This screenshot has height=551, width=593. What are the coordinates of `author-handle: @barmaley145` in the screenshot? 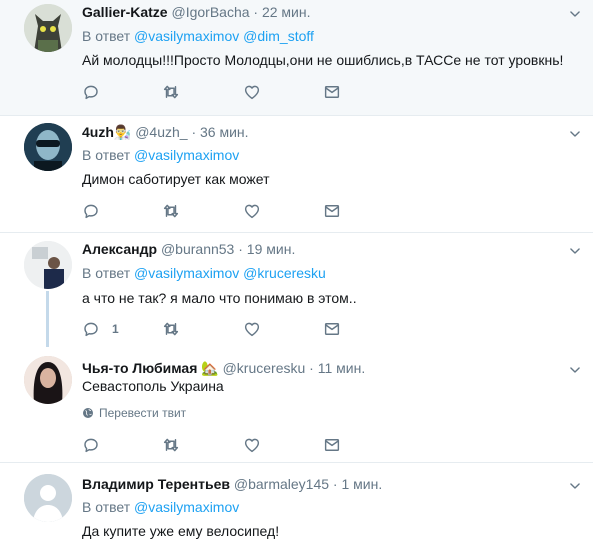 It's located at (281, 484).